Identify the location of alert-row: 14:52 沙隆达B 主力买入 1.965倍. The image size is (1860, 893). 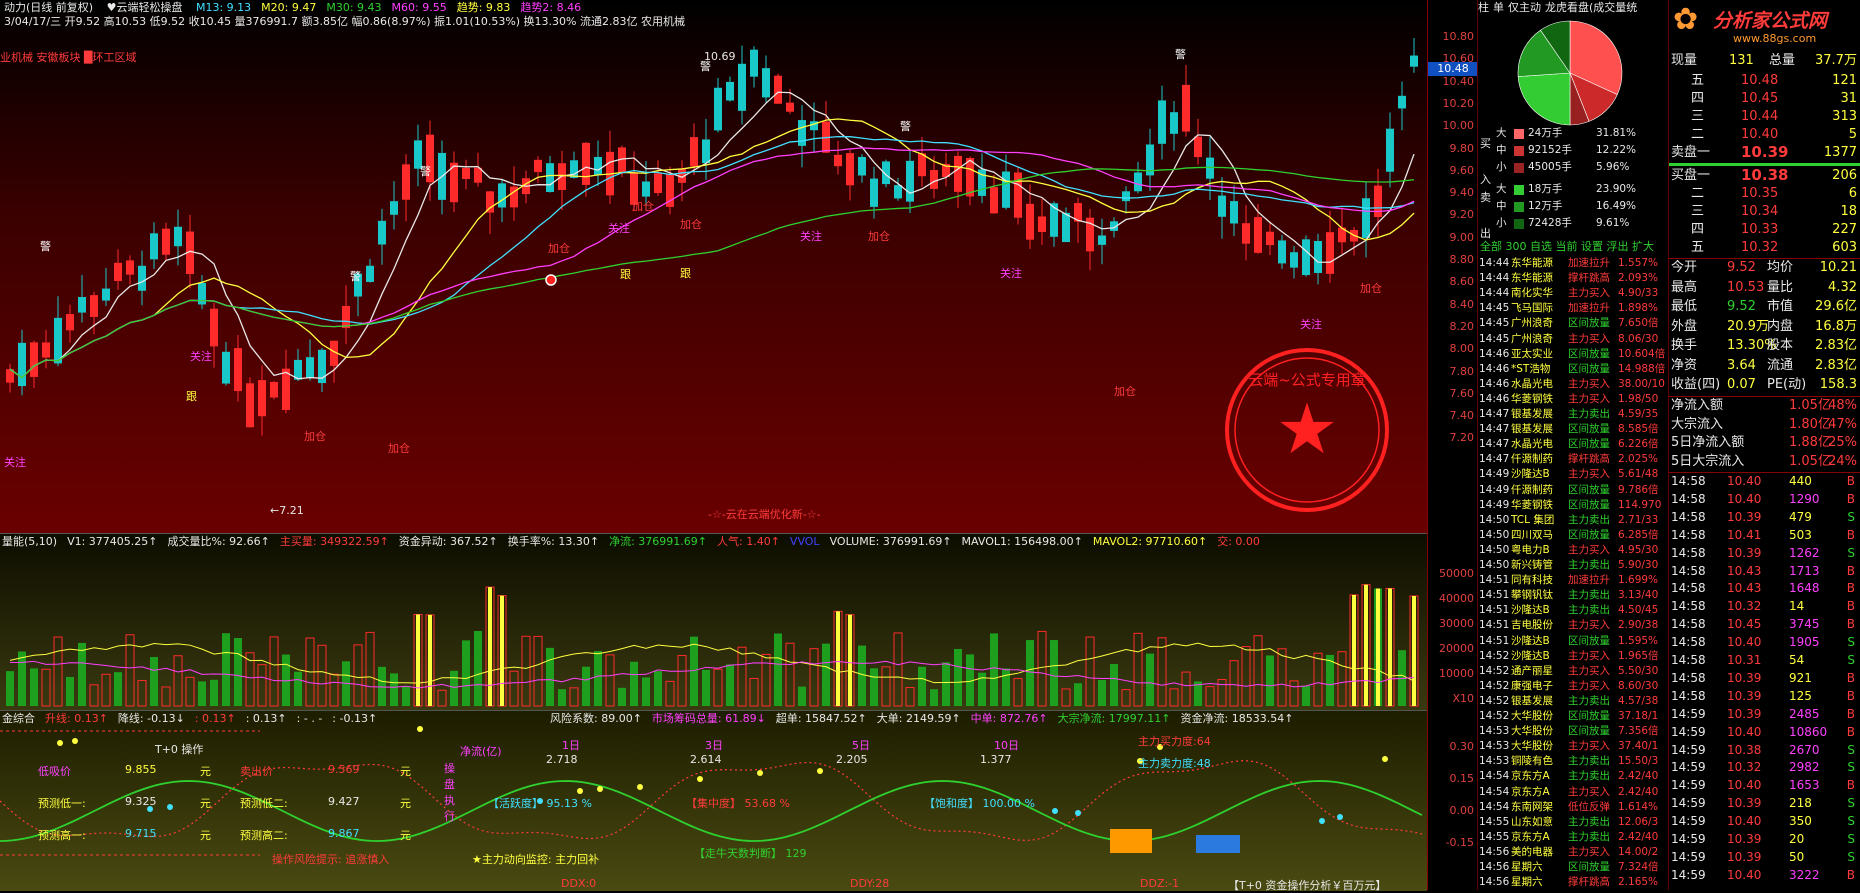
(1573, 656).